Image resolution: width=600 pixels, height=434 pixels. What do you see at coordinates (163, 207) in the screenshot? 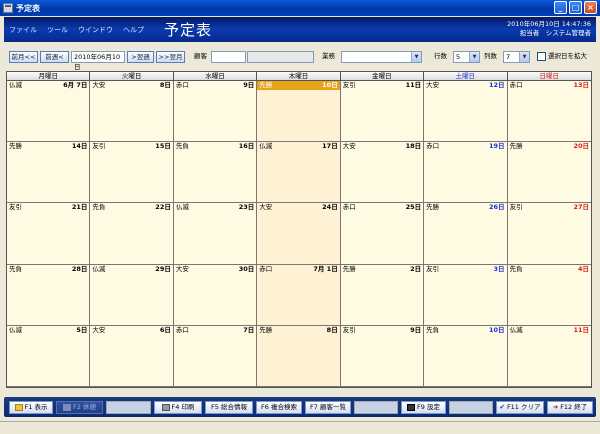
I see `day-number: 22日` at bounding box center [163, 207].